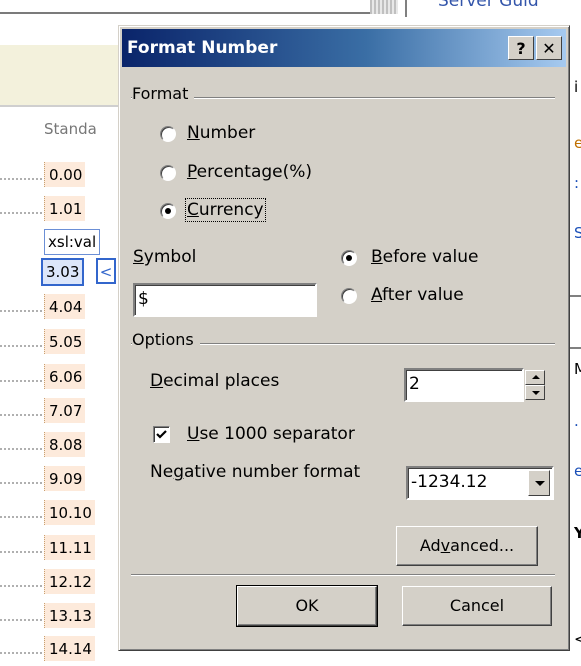 The image size is (581, 666). I want to click on column-header: Standa, so click(70, 129).